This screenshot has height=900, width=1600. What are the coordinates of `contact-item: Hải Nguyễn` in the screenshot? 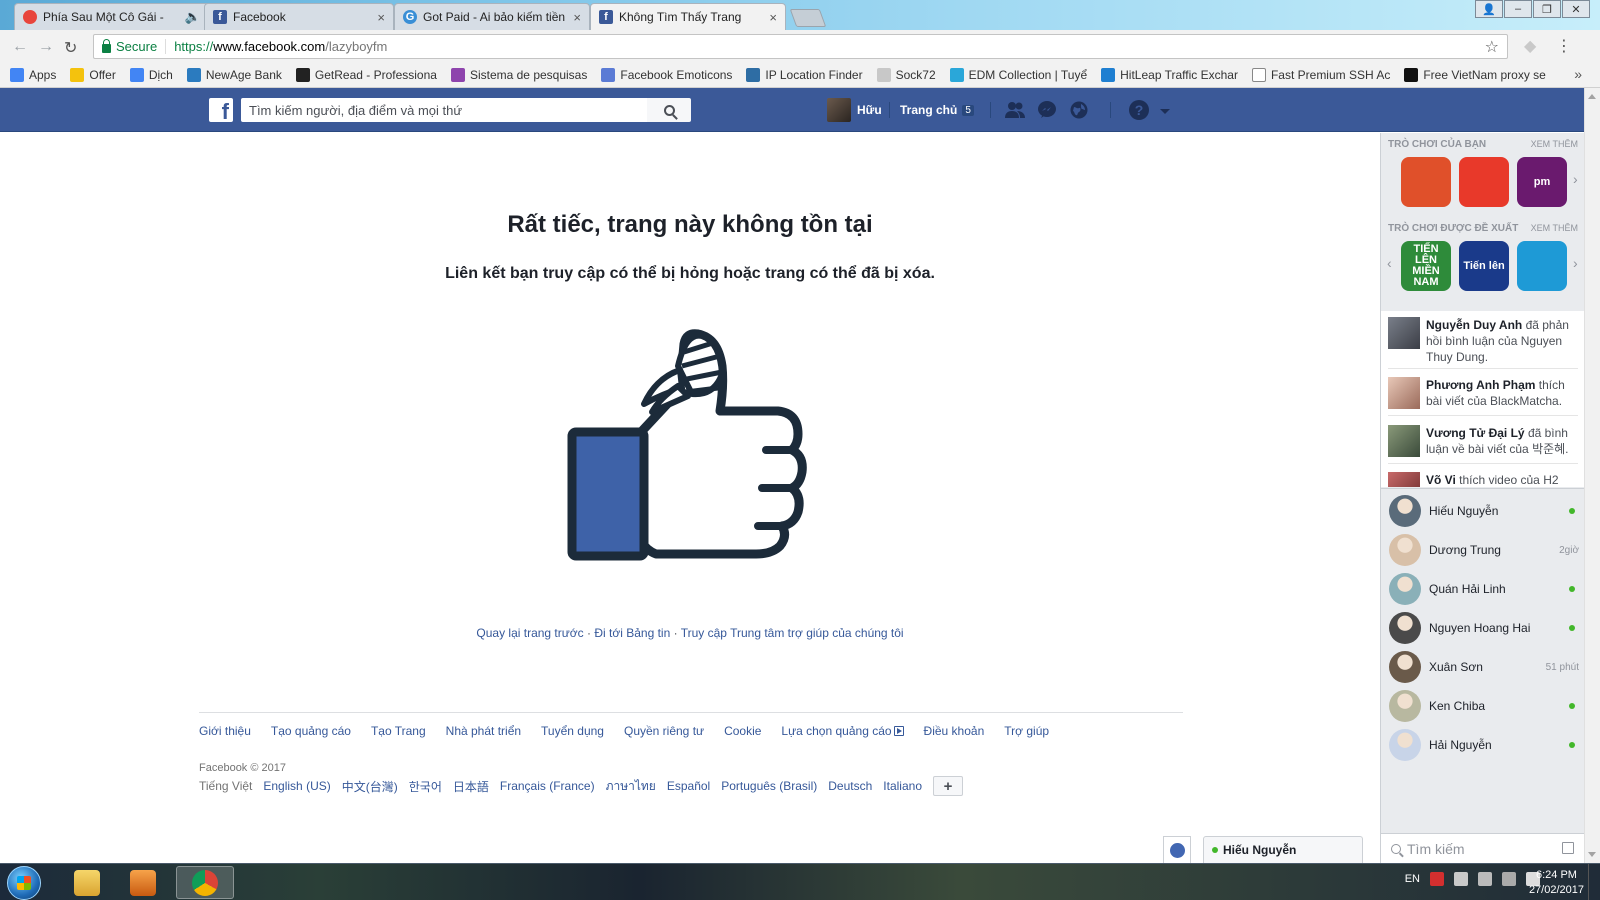 It's located at (1484, 745).